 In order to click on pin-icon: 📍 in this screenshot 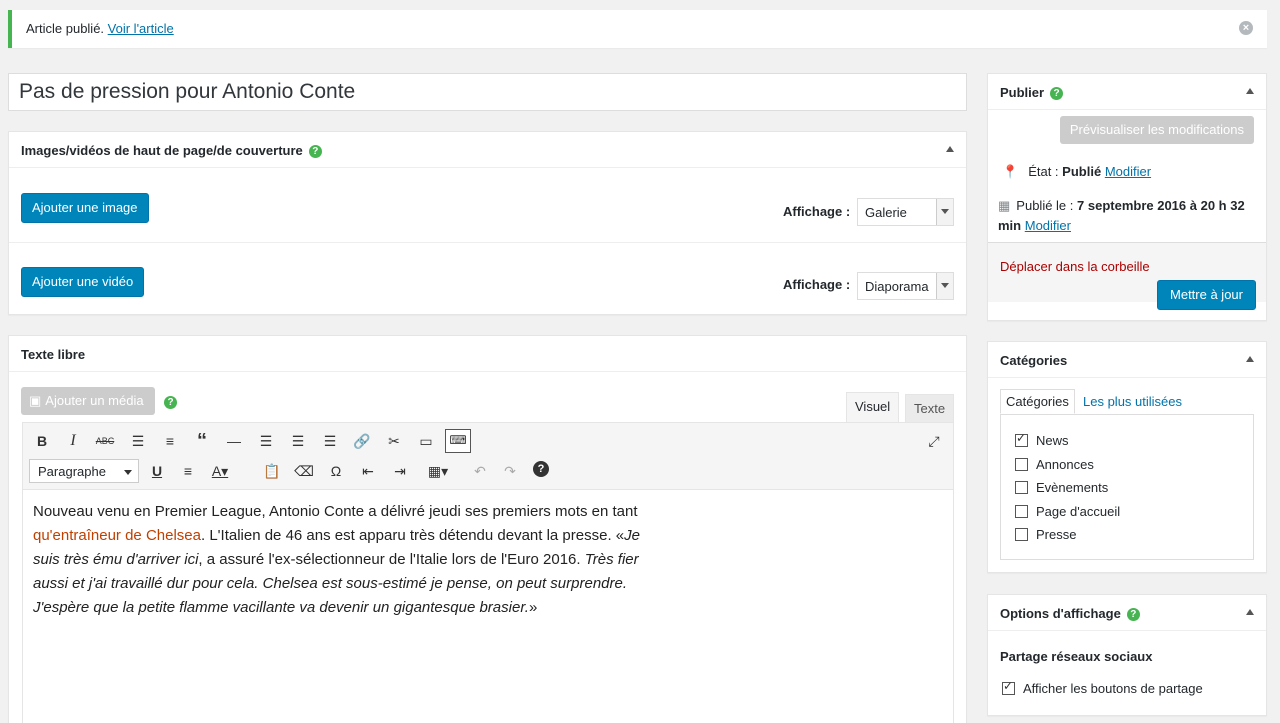, I will do `click(1010, 171)`.